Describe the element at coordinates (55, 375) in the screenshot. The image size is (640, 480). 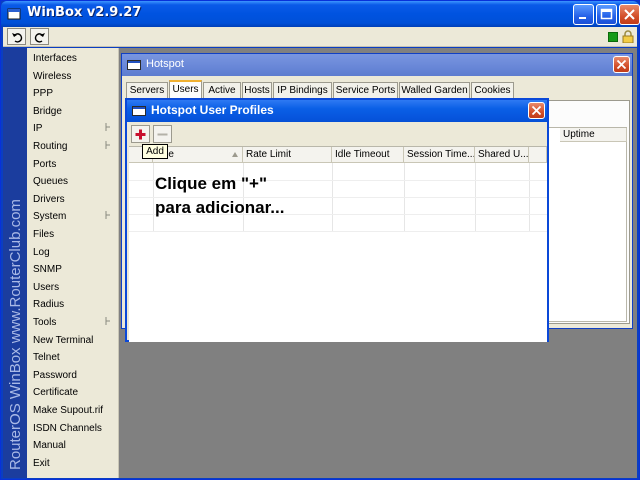
I see `menu-item-label: Password` at that location.